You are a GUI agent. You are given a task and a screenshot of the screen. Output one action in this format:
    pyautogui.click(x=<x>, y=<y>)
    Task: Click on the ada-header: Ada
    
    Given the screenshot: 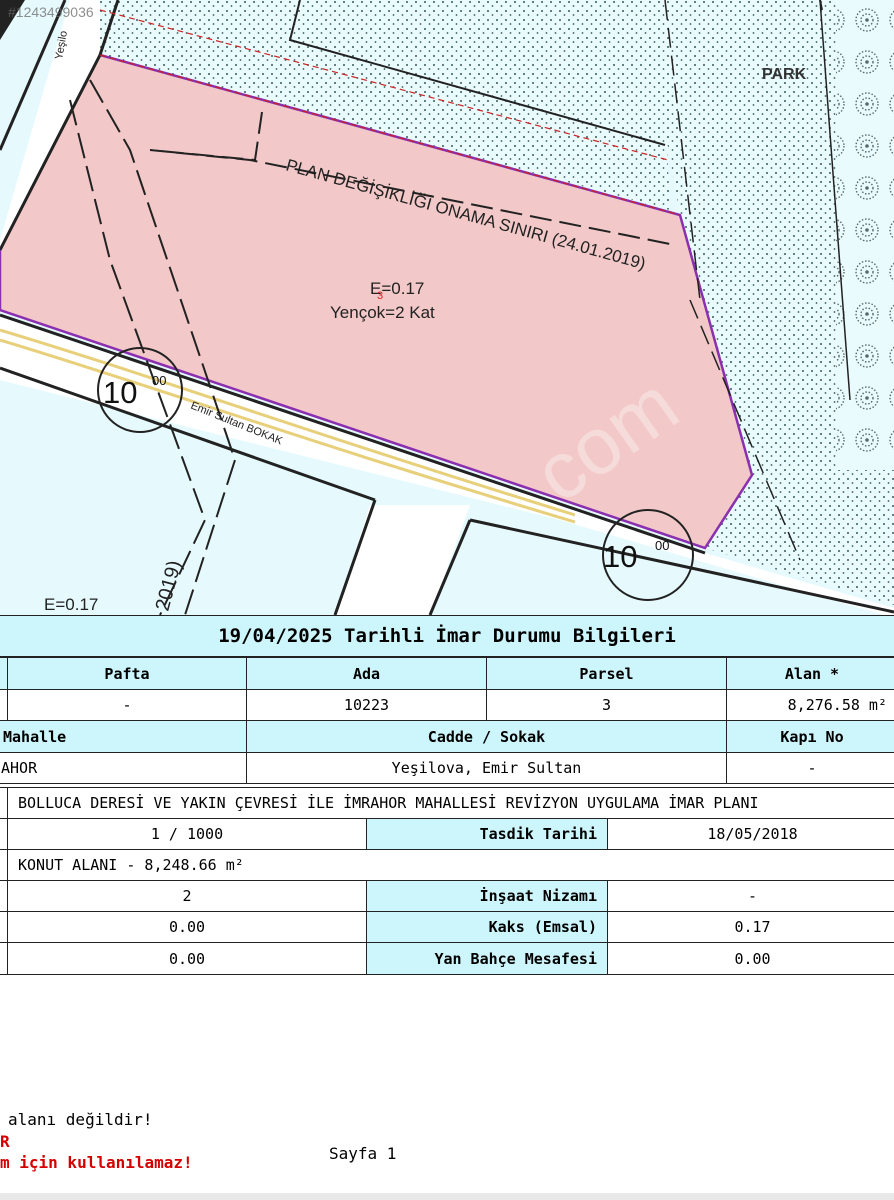 What is the action you would take?
    pyautogui.click(x=366, y=673)
    